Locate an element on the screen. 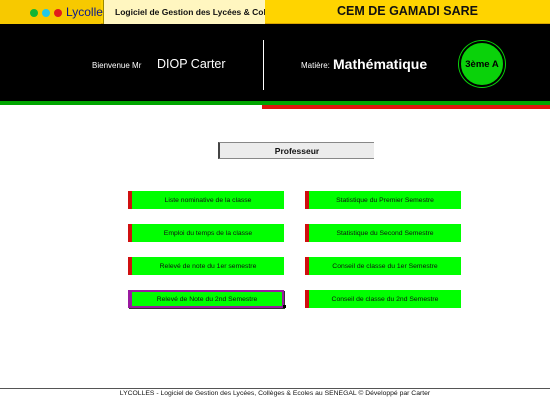 Image resolution: width=550 pixels, height=401 pixels. header-divider is located at coordinates (263, 65).